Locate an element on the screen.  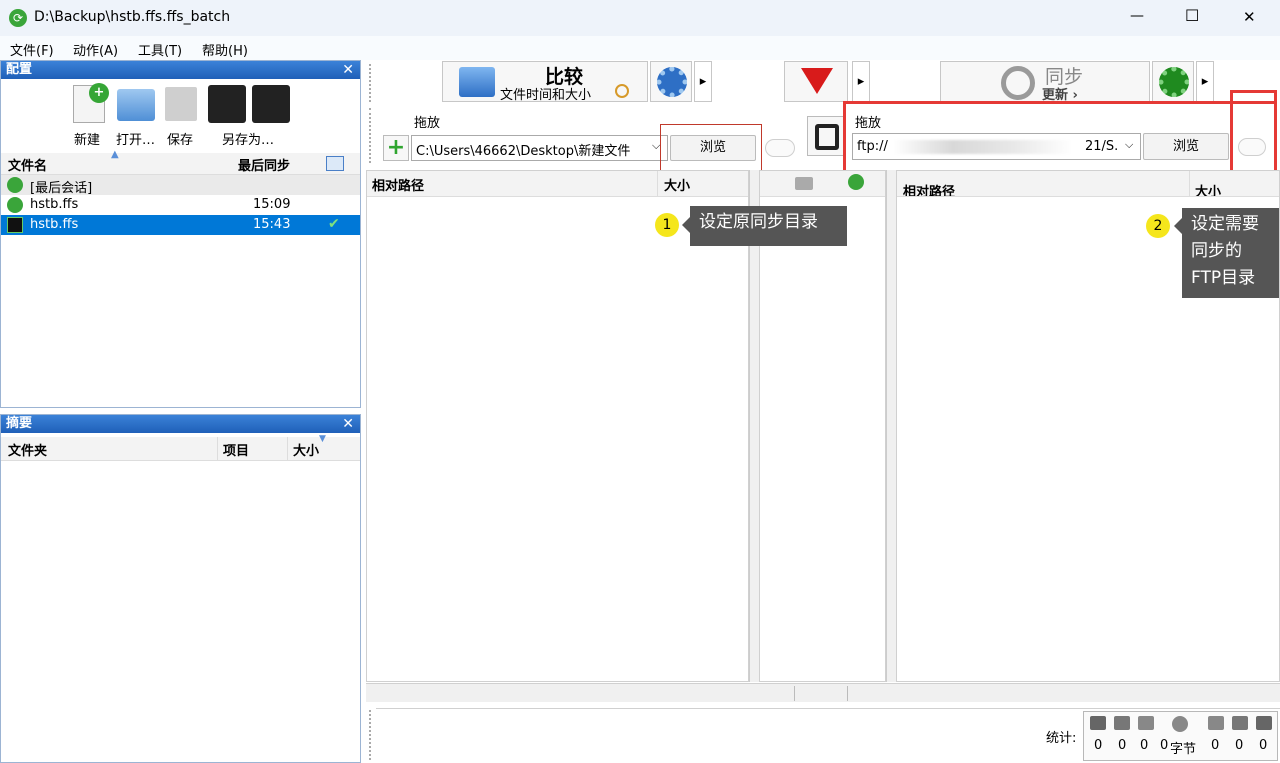
config-panel-title: 配置 is located at coordinates (19, 69).